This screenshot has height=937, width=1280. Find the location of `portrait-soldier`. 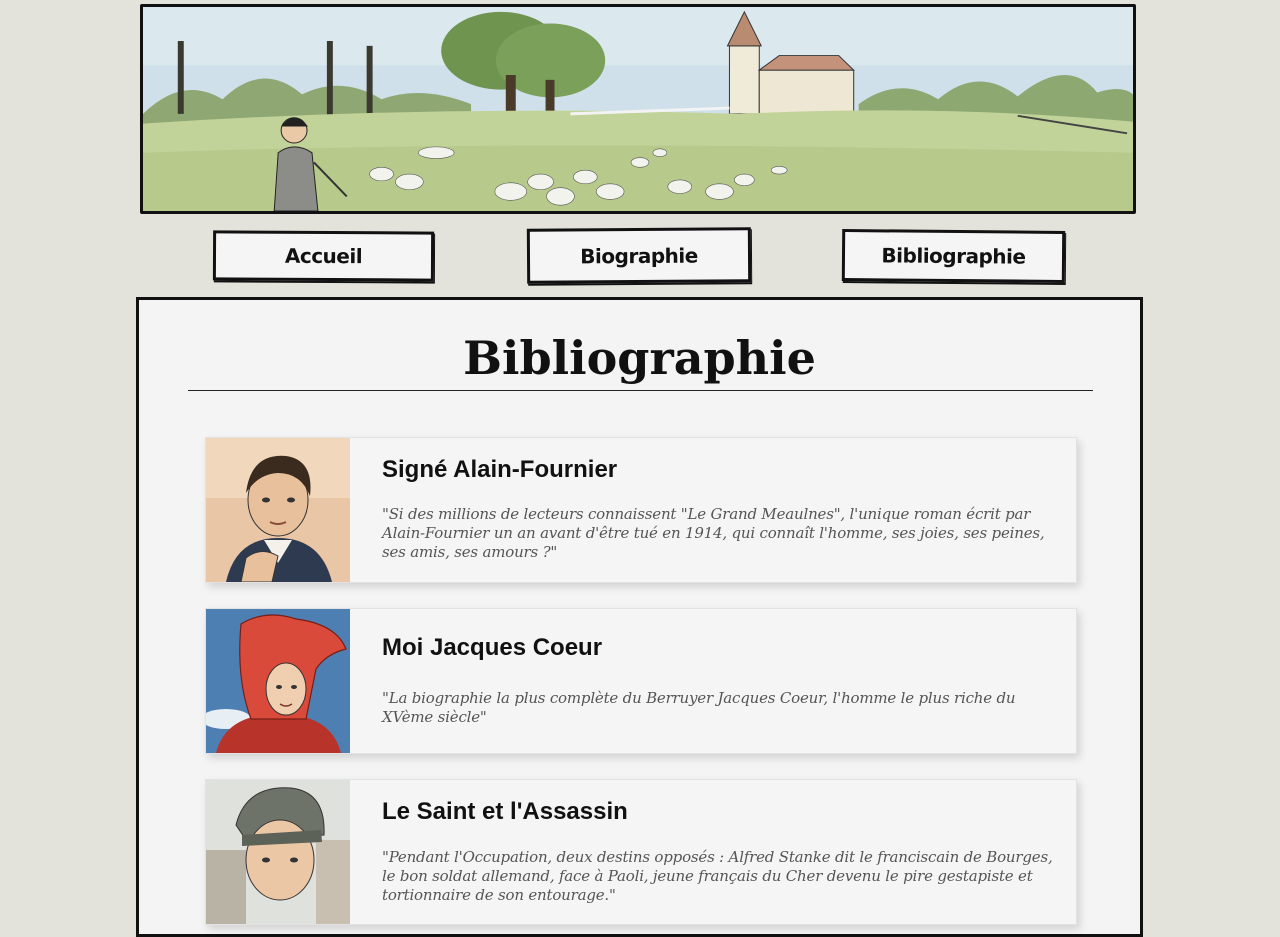

portrait-soldier is located at coordinates (278, 852).